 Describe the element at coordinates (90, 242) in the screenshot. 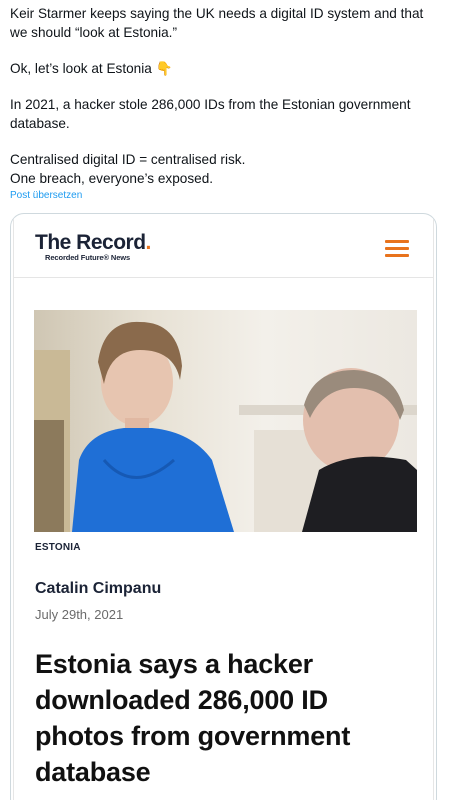

I see `site-logo-name: The Record` at that location.